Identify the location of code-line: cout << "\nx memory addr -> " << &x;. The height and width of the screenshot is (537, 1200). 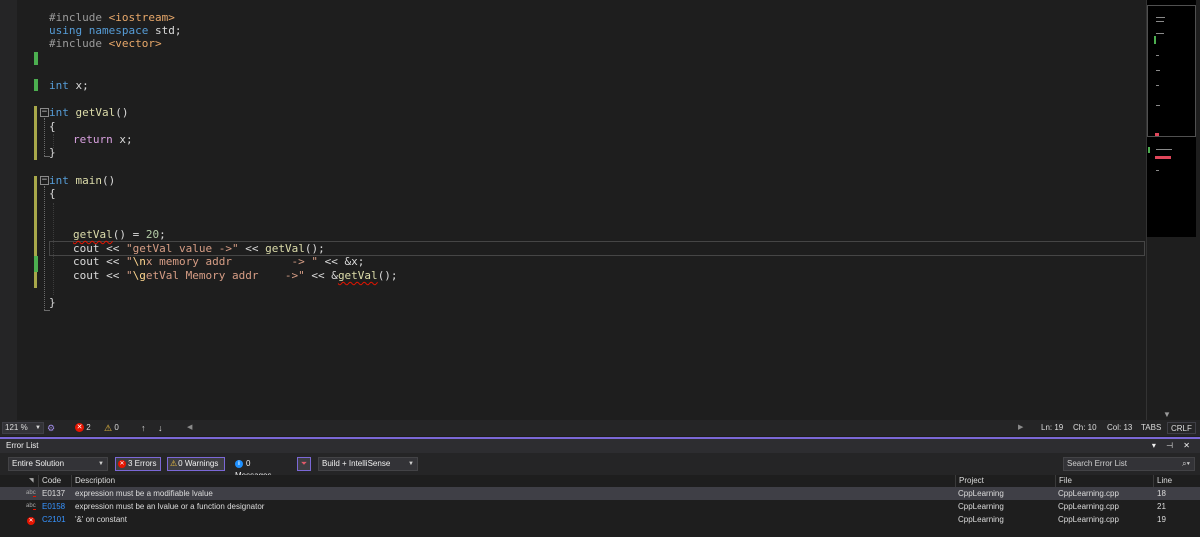
(218, 262).